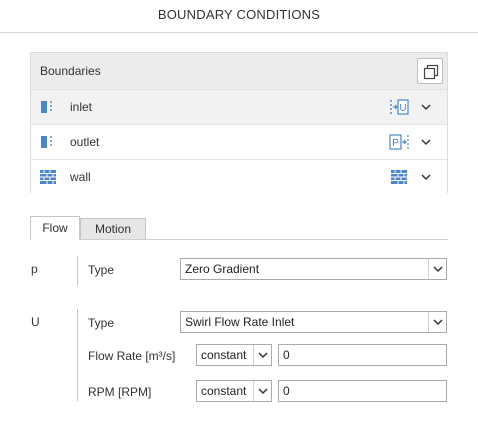  I want to click on velocity-inlet-icon: U, so click(399, 107).